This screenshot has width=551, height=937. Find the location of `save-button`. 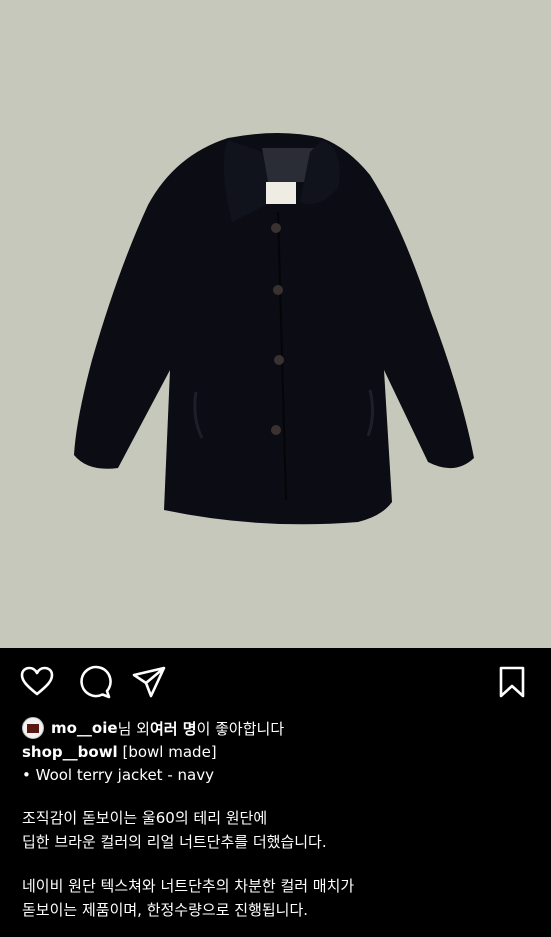

save-button is located at coordinates (512, 682).